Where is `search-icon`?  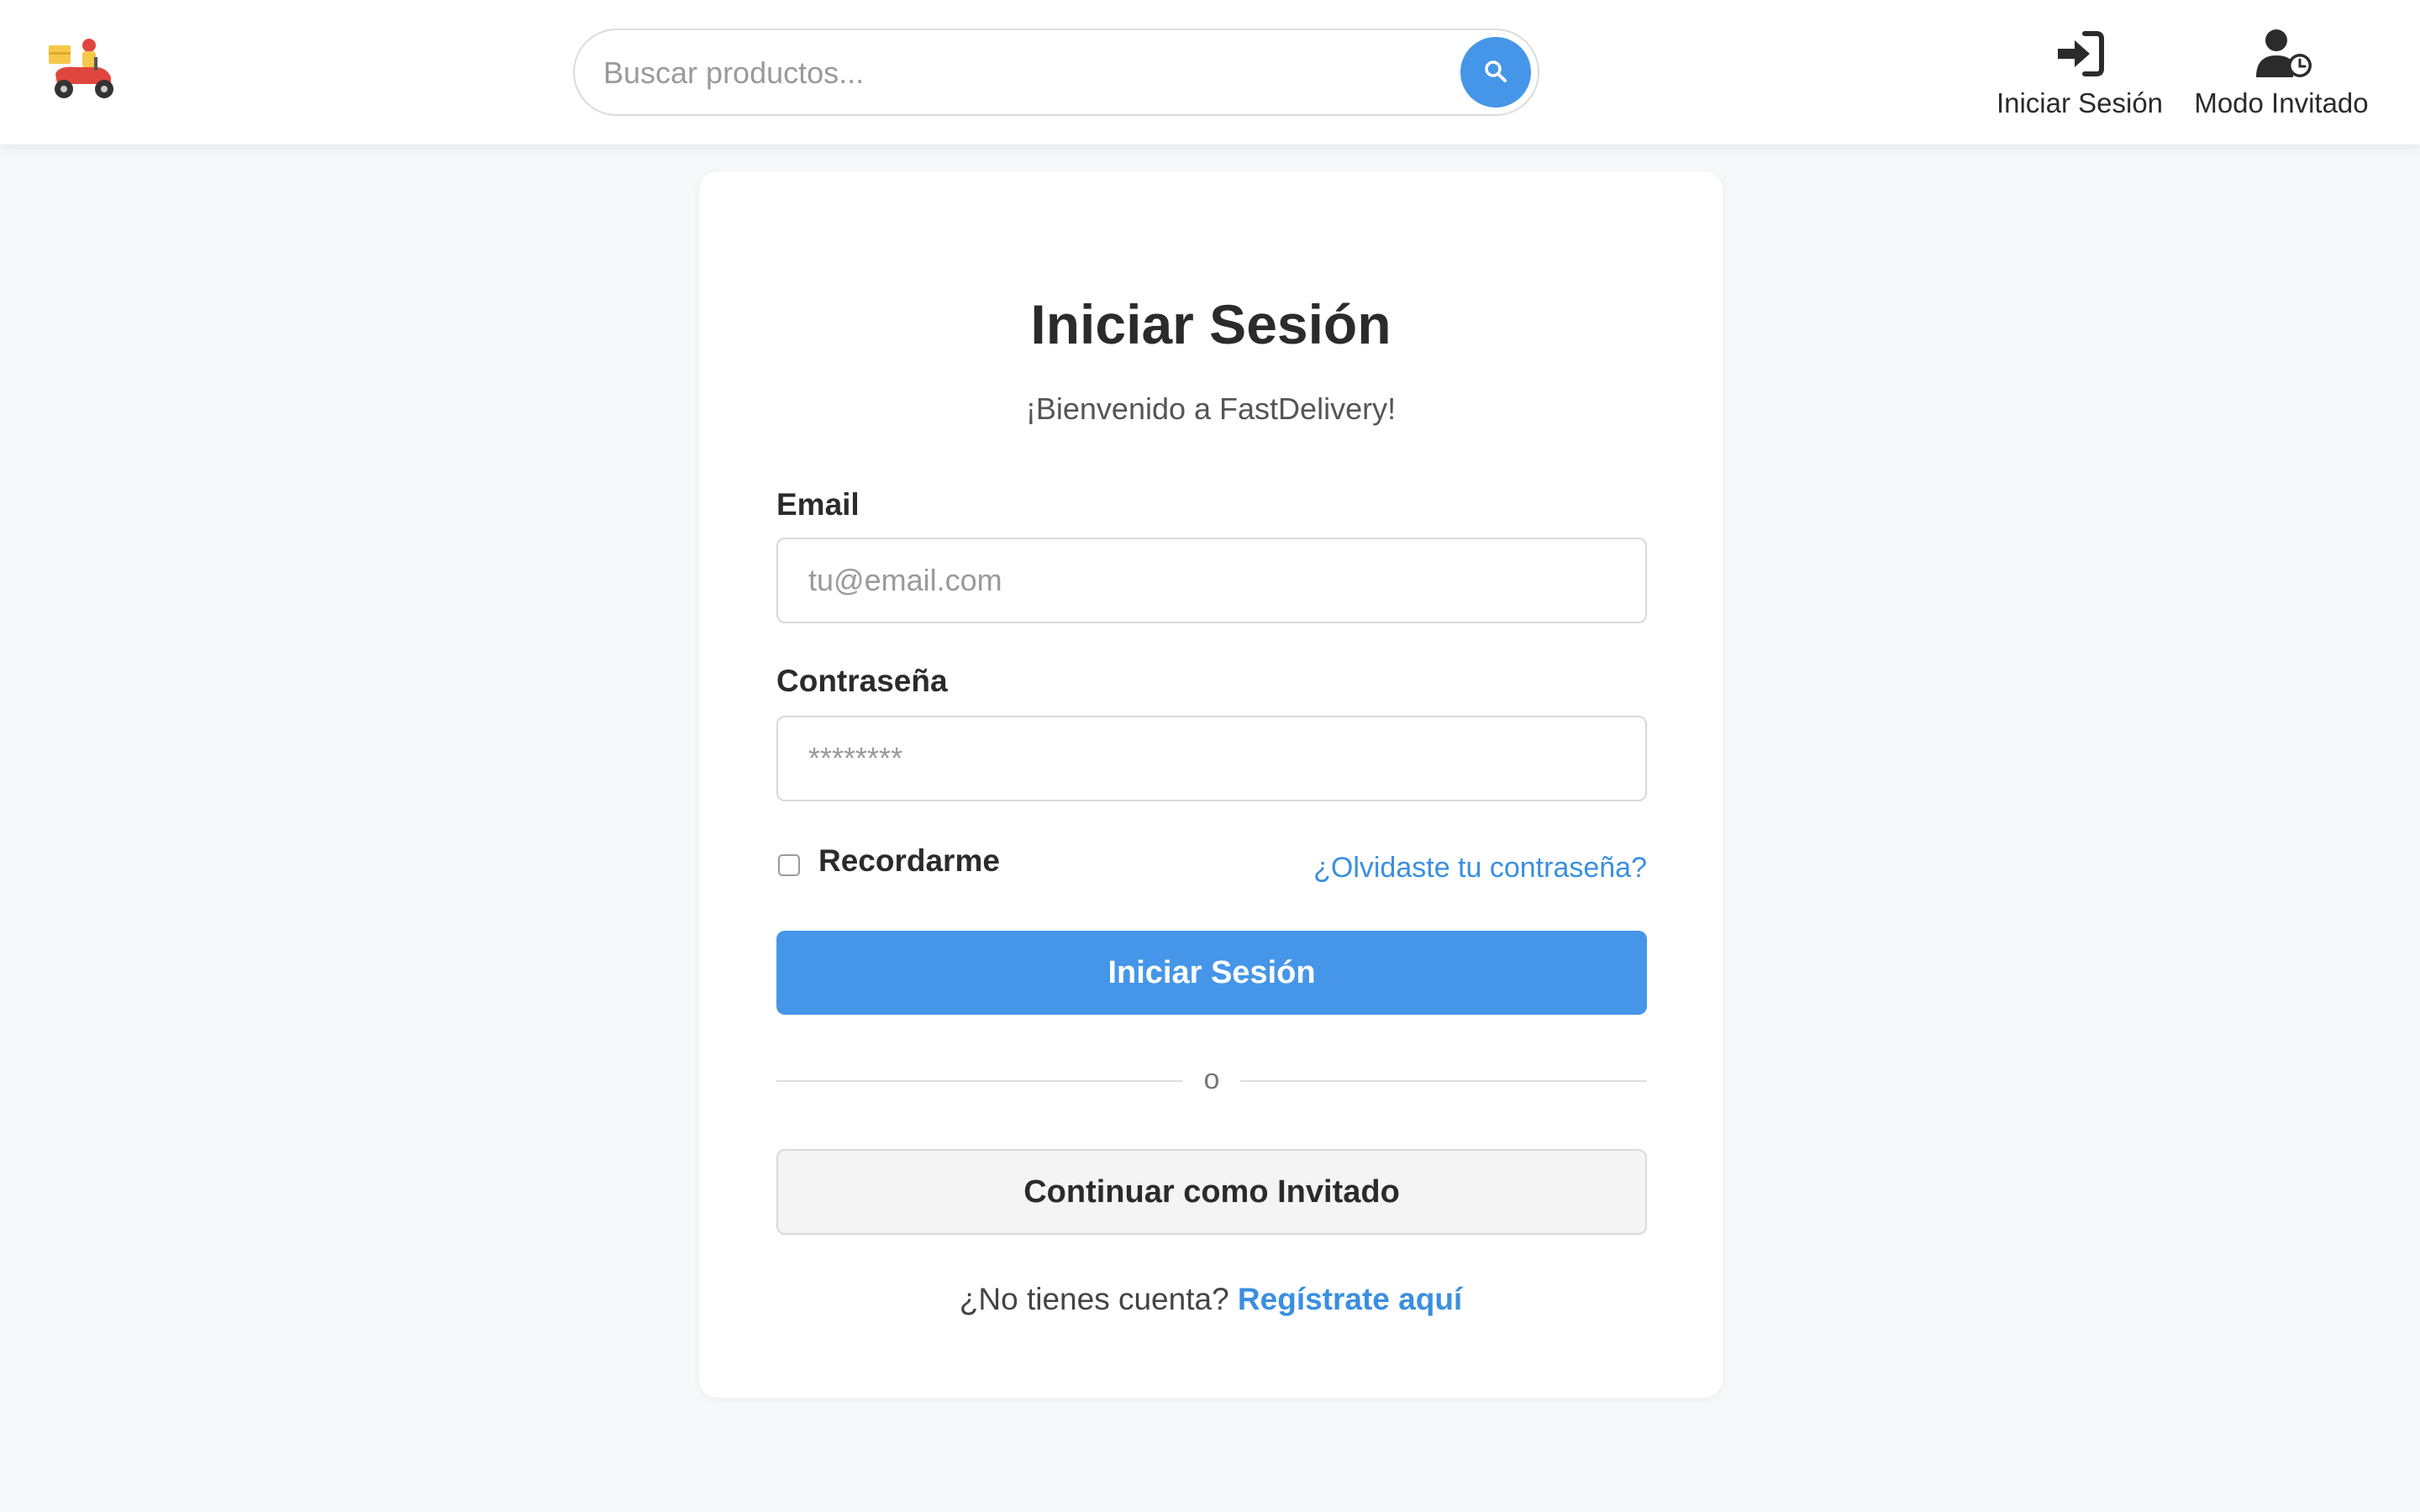 search-icon is located at coordinates (1496, 73).